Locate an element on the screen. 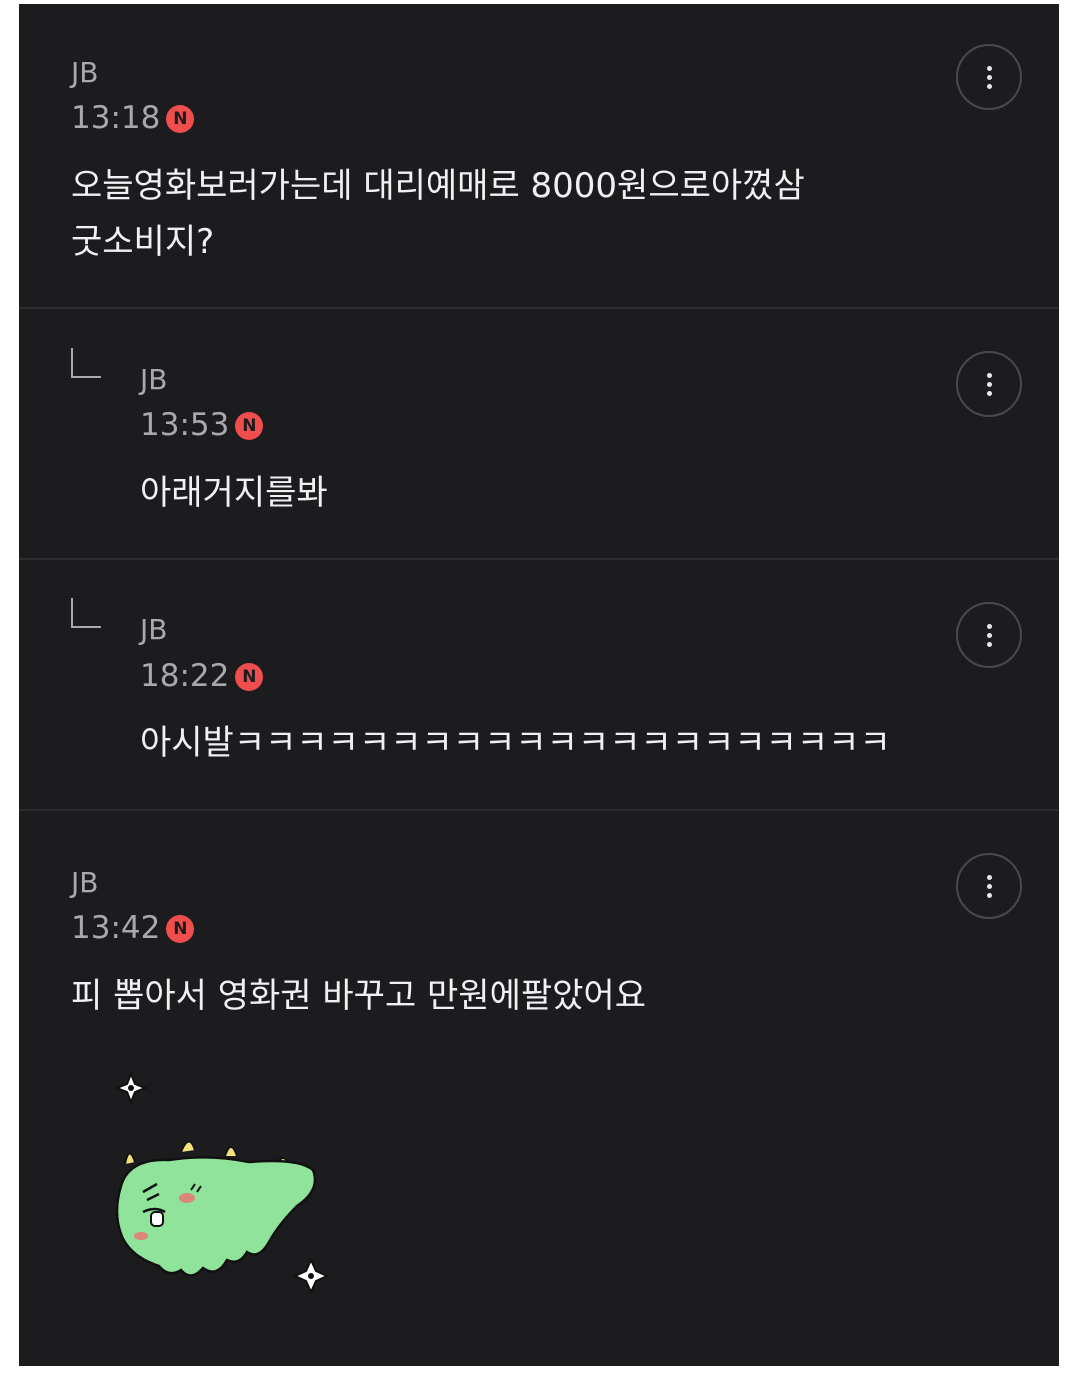  comment-meta: 18:22 N is located at coordinates (202, 676).